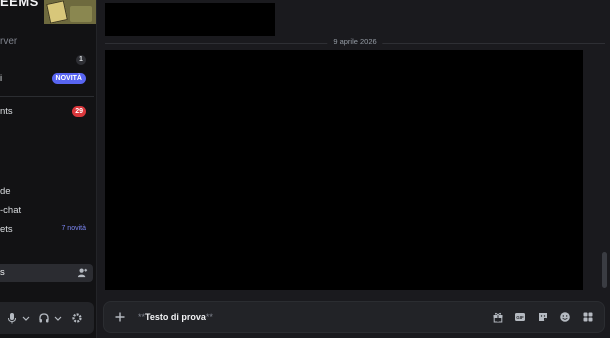 Image resolution: width=610 pixels, height=338 pixels. I want to click on date-separator: 9 aprile 2026, so click(355, 43).